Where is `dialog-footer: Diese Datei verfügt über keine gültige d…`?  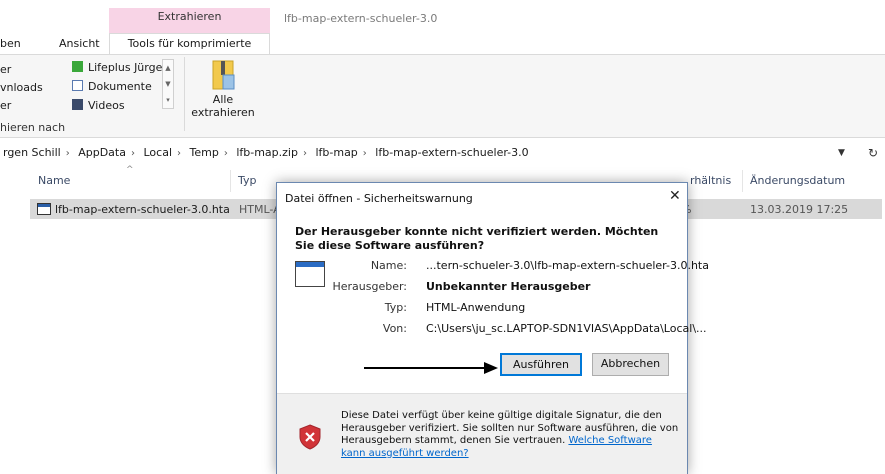
dialog-footer: Diese Datei verfügt über keine gültige d… is located at coordinates (482, 433).